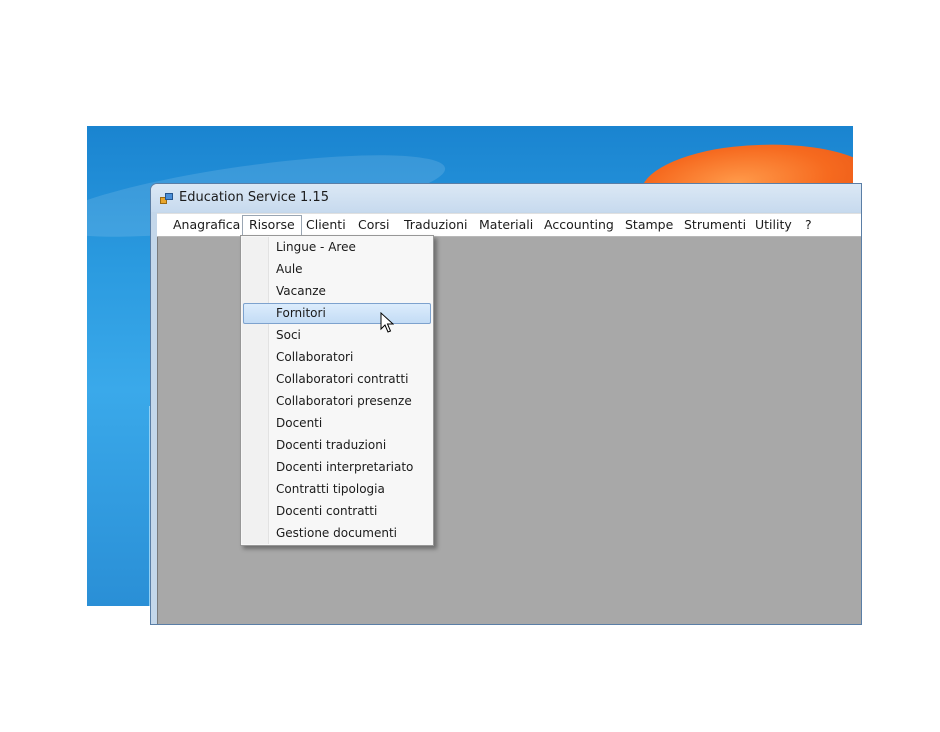 The height and width of the screenshot is (732, 940). Describe the element at coordinates (374, 225) in the screenshot. I see `menu-corsi: Corsi` at that location.